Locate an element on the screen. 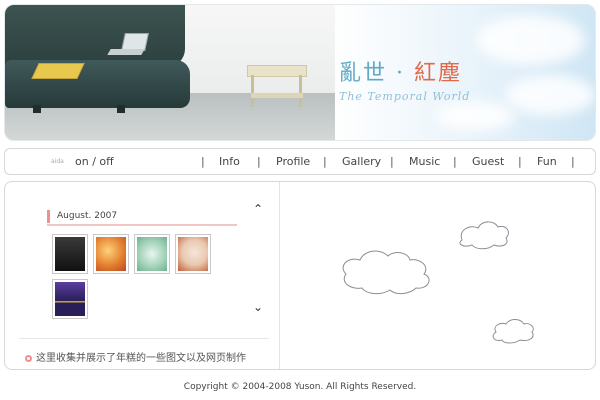  scroll-down-icon: ⌄ is located at coordinates (258, 307).